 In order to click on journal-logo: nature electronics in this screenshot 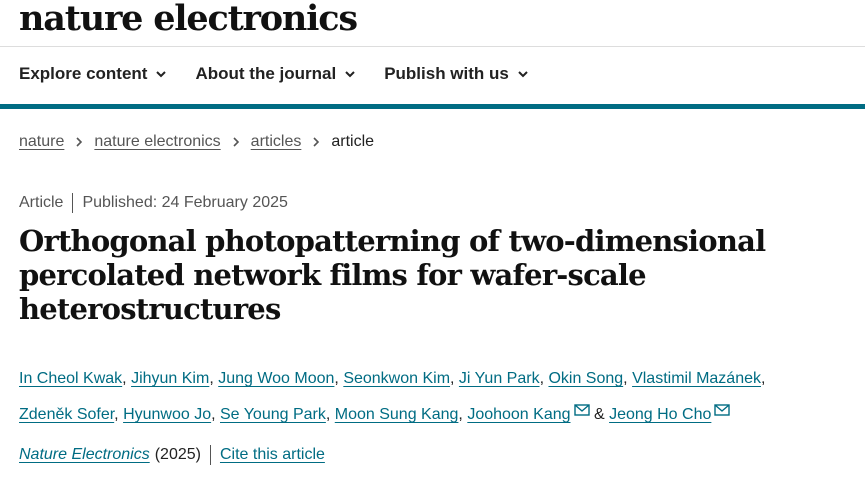, I will do `click(188, 19)`.